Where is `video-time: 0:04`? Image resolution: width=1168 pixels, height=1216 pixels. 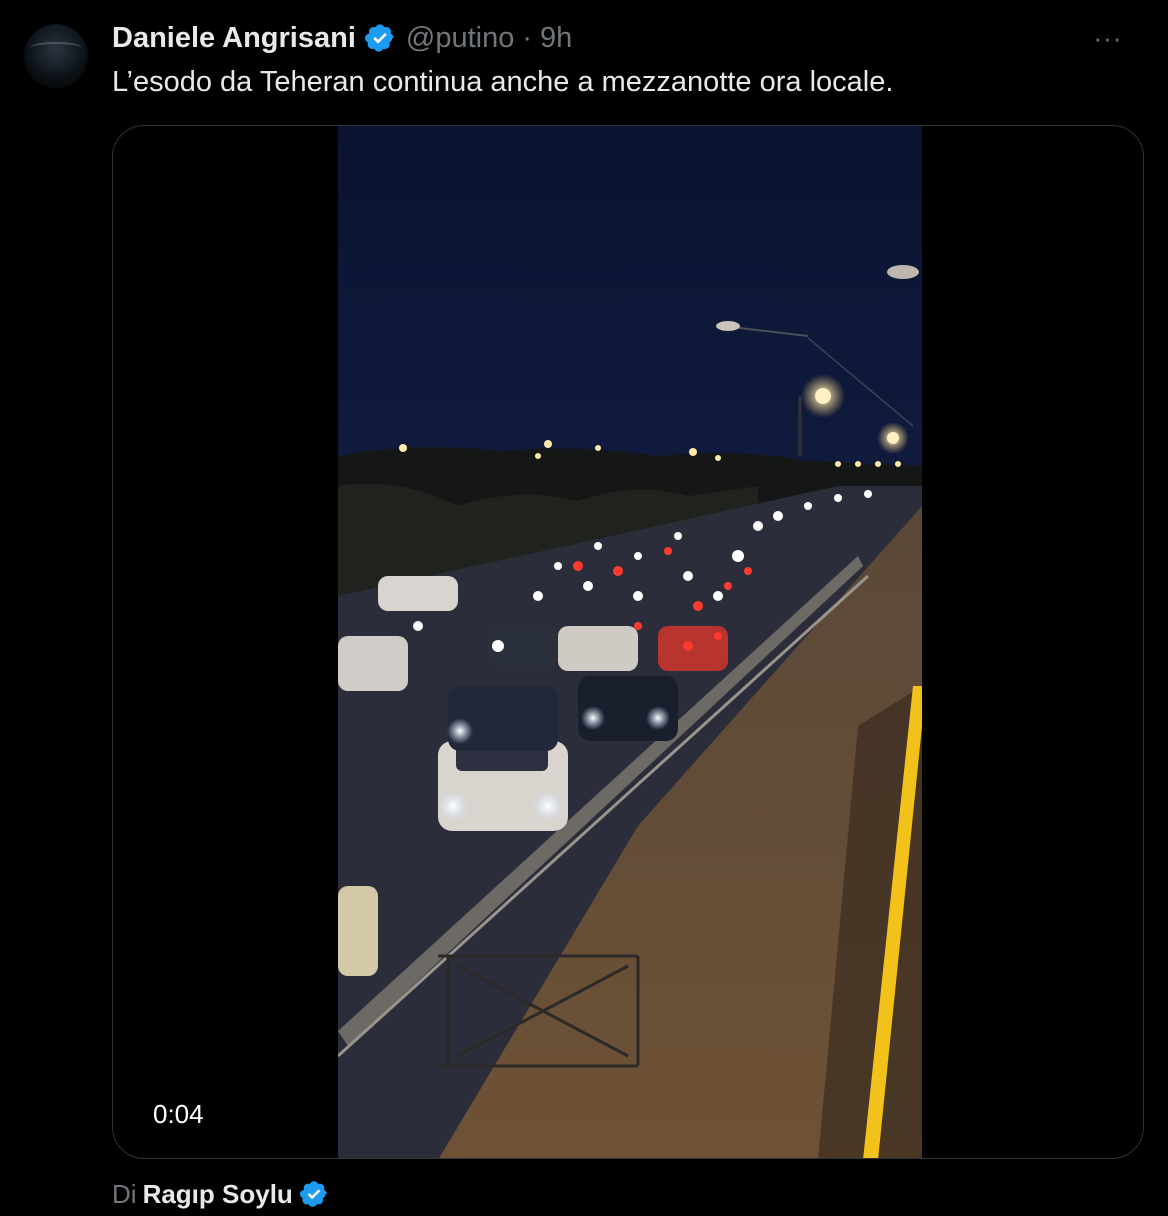
video-time: 0:04 is located at coordinates (178, 1114).